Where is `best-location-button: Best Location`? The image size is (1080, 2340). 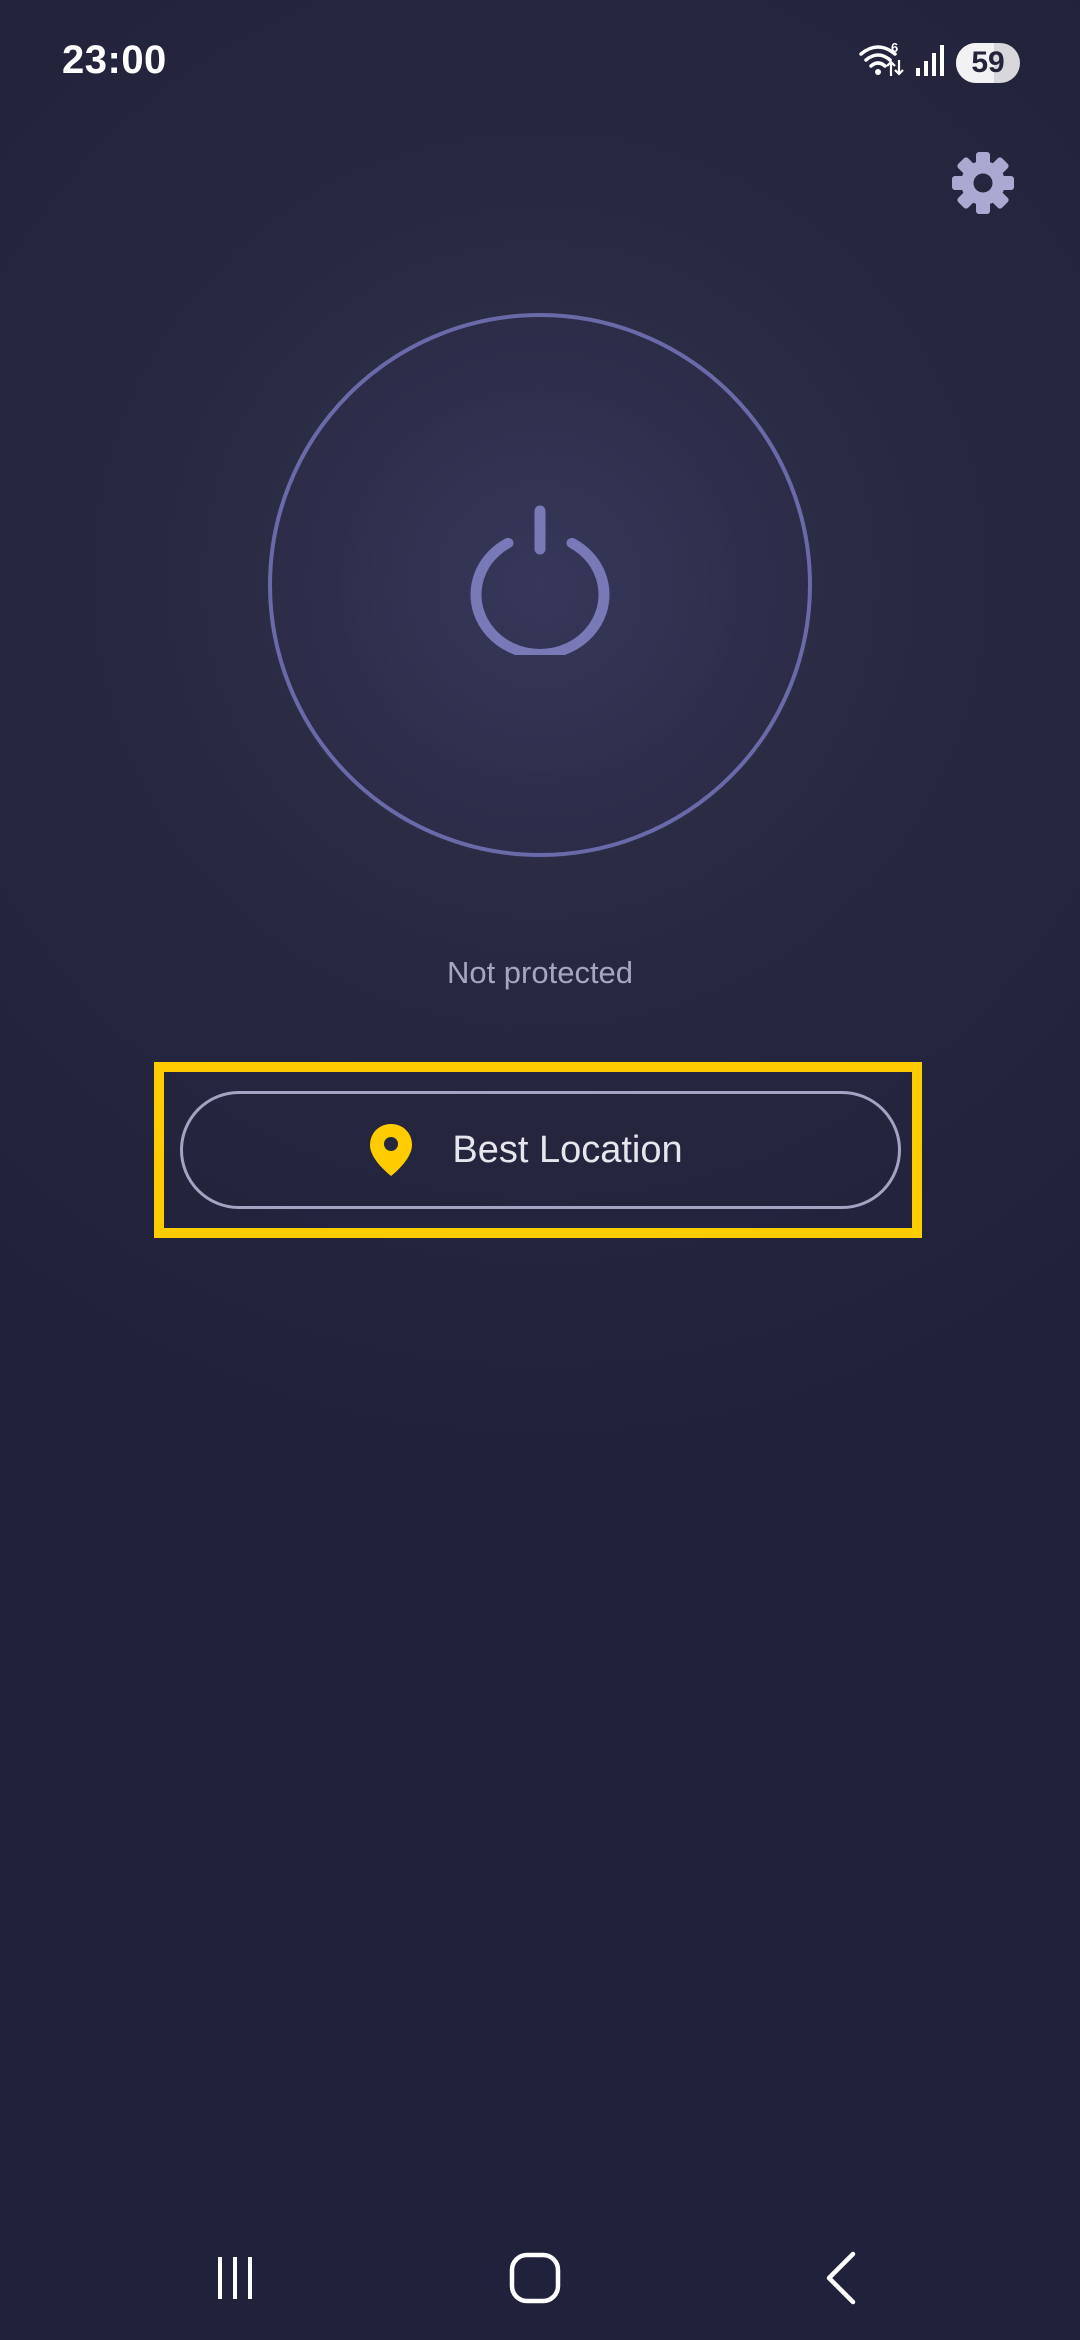 best-location-button: Best Location is located at coordinates (540, 1150).